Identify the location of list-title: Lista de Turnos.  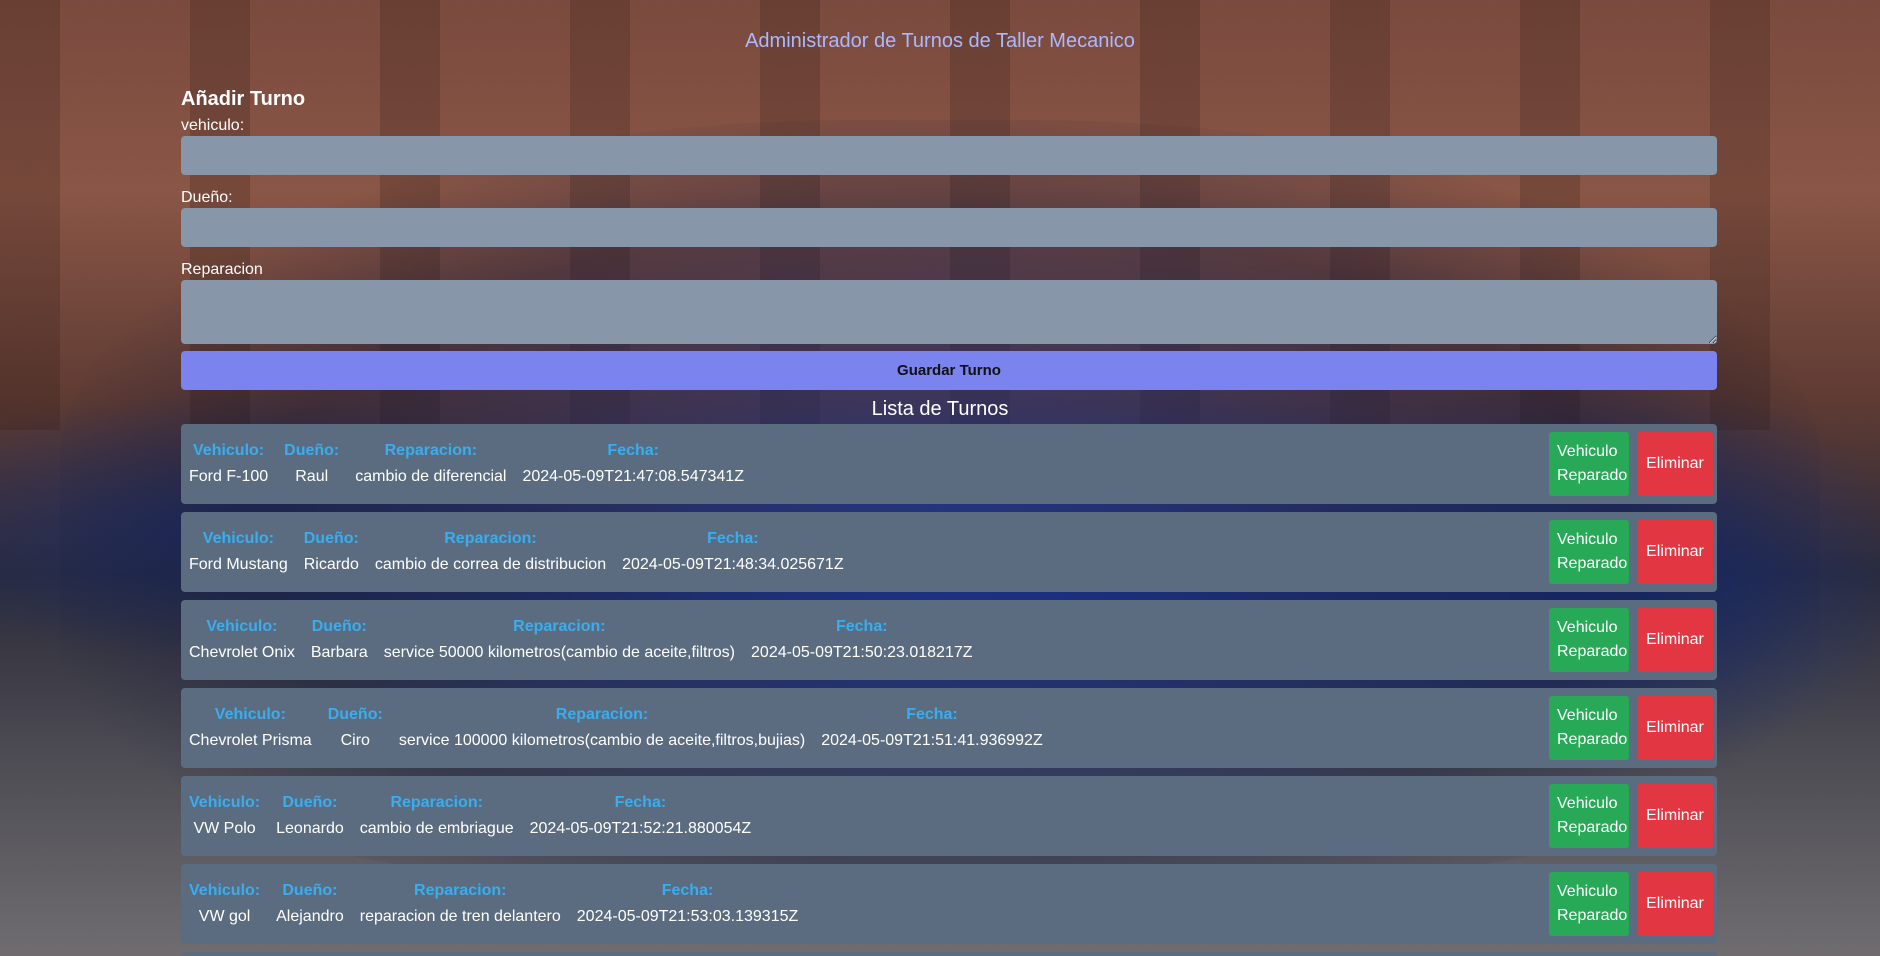
(940, 409).